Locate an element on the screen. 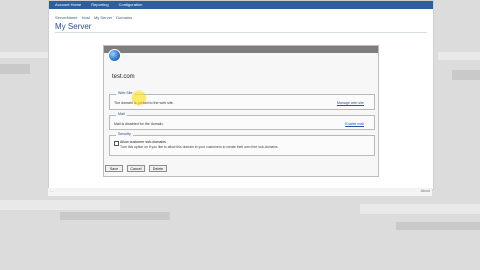 Image resolution: width=480 pixels, height=270 pixels. nav-configuration: Configuration is located at coordinates (131, 5).